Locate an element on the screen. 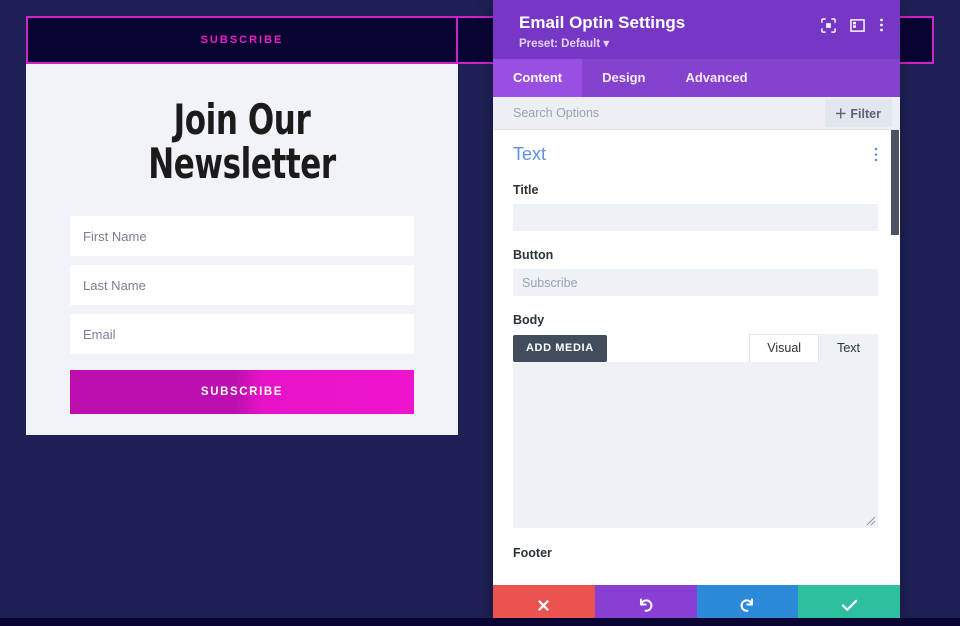  search-input: Search Options is located at coordinates (556, 113).